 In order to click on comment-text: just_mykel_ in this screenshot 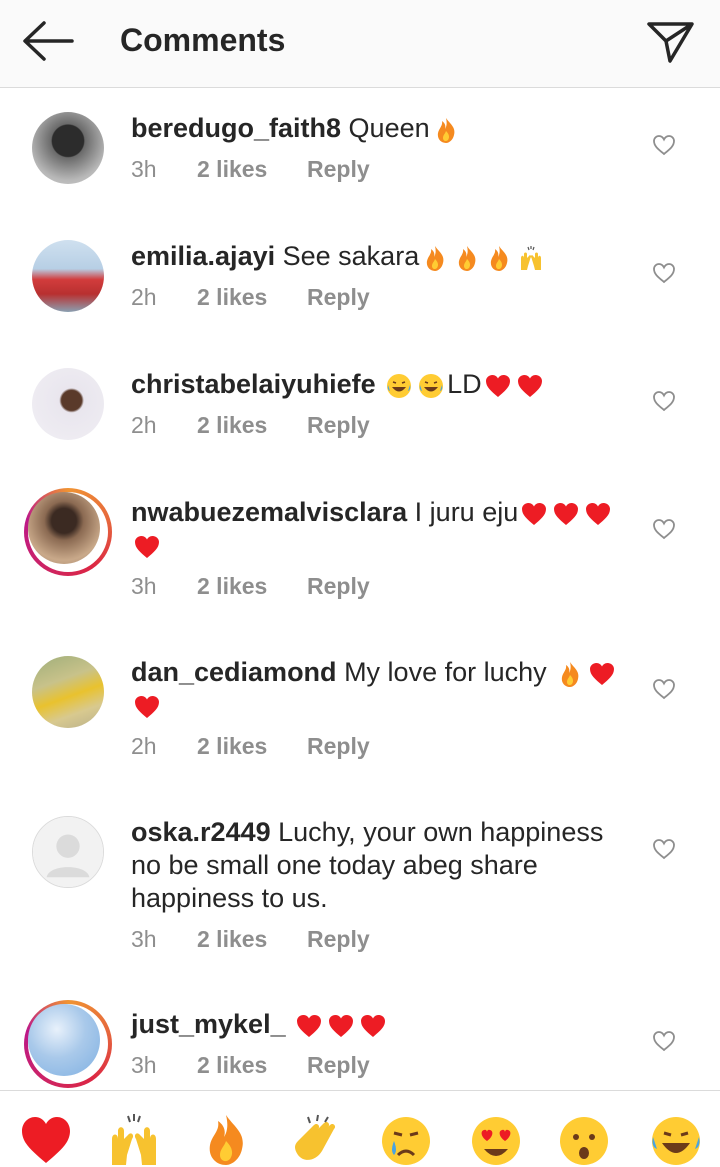, I will do `click(381, 1024)`.